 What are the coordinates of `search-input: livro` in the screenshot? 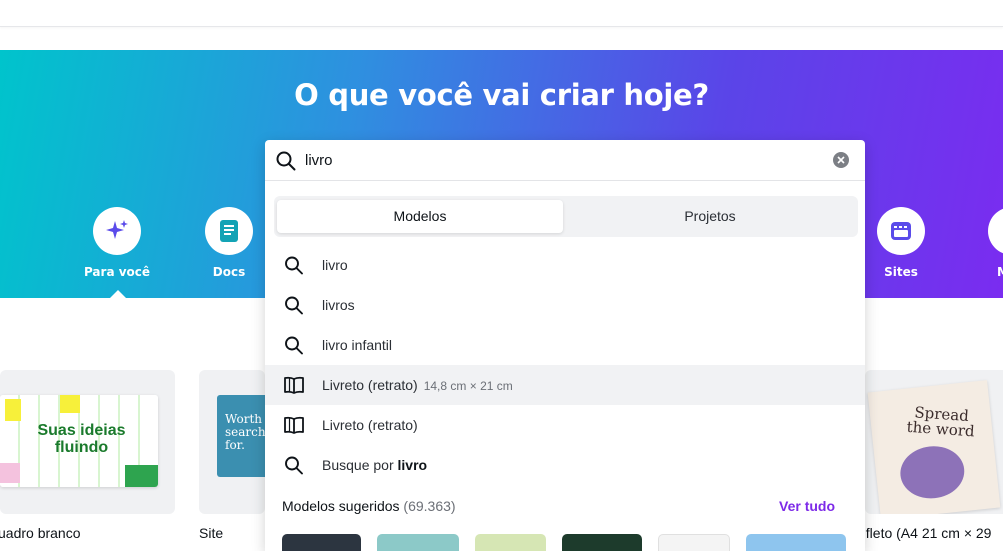 It's located at (319, 160).